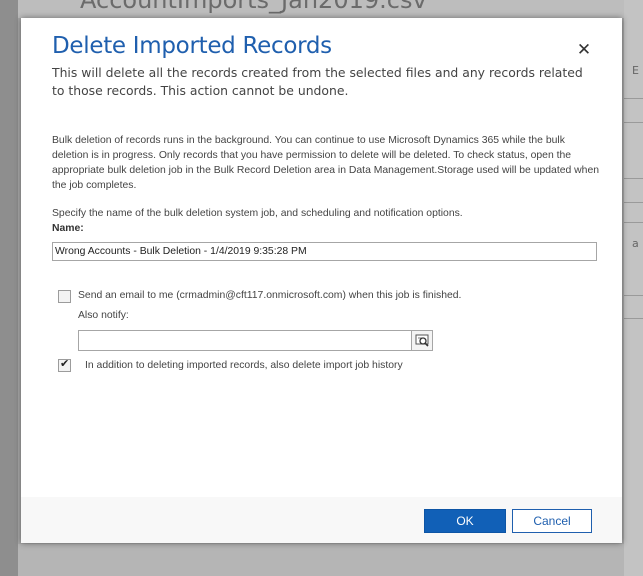 This screenshot has height=576, width=643. I want to click on name-input, so click(324, 251).